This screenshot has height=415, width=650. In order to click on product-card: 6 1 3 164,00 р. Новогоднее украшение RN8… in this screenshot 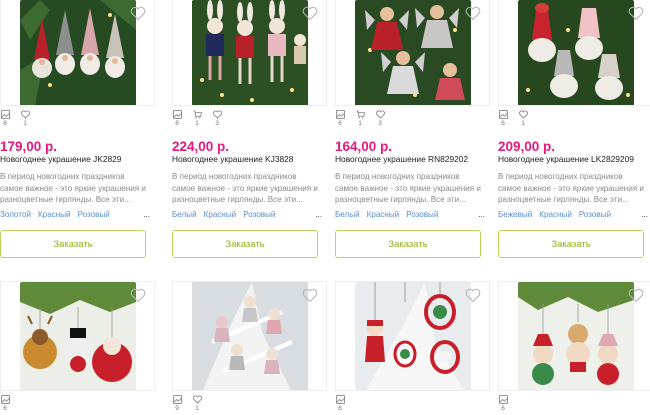, I will do `click(412, 129)`.